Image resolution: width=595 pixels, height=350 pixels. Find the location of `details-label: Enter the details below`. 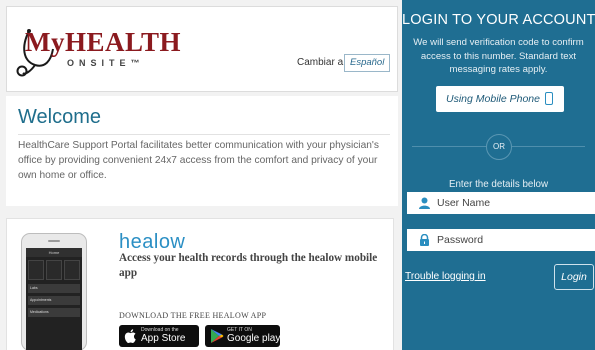

details-label: Enter the details below is located at coordinates (498, 184).